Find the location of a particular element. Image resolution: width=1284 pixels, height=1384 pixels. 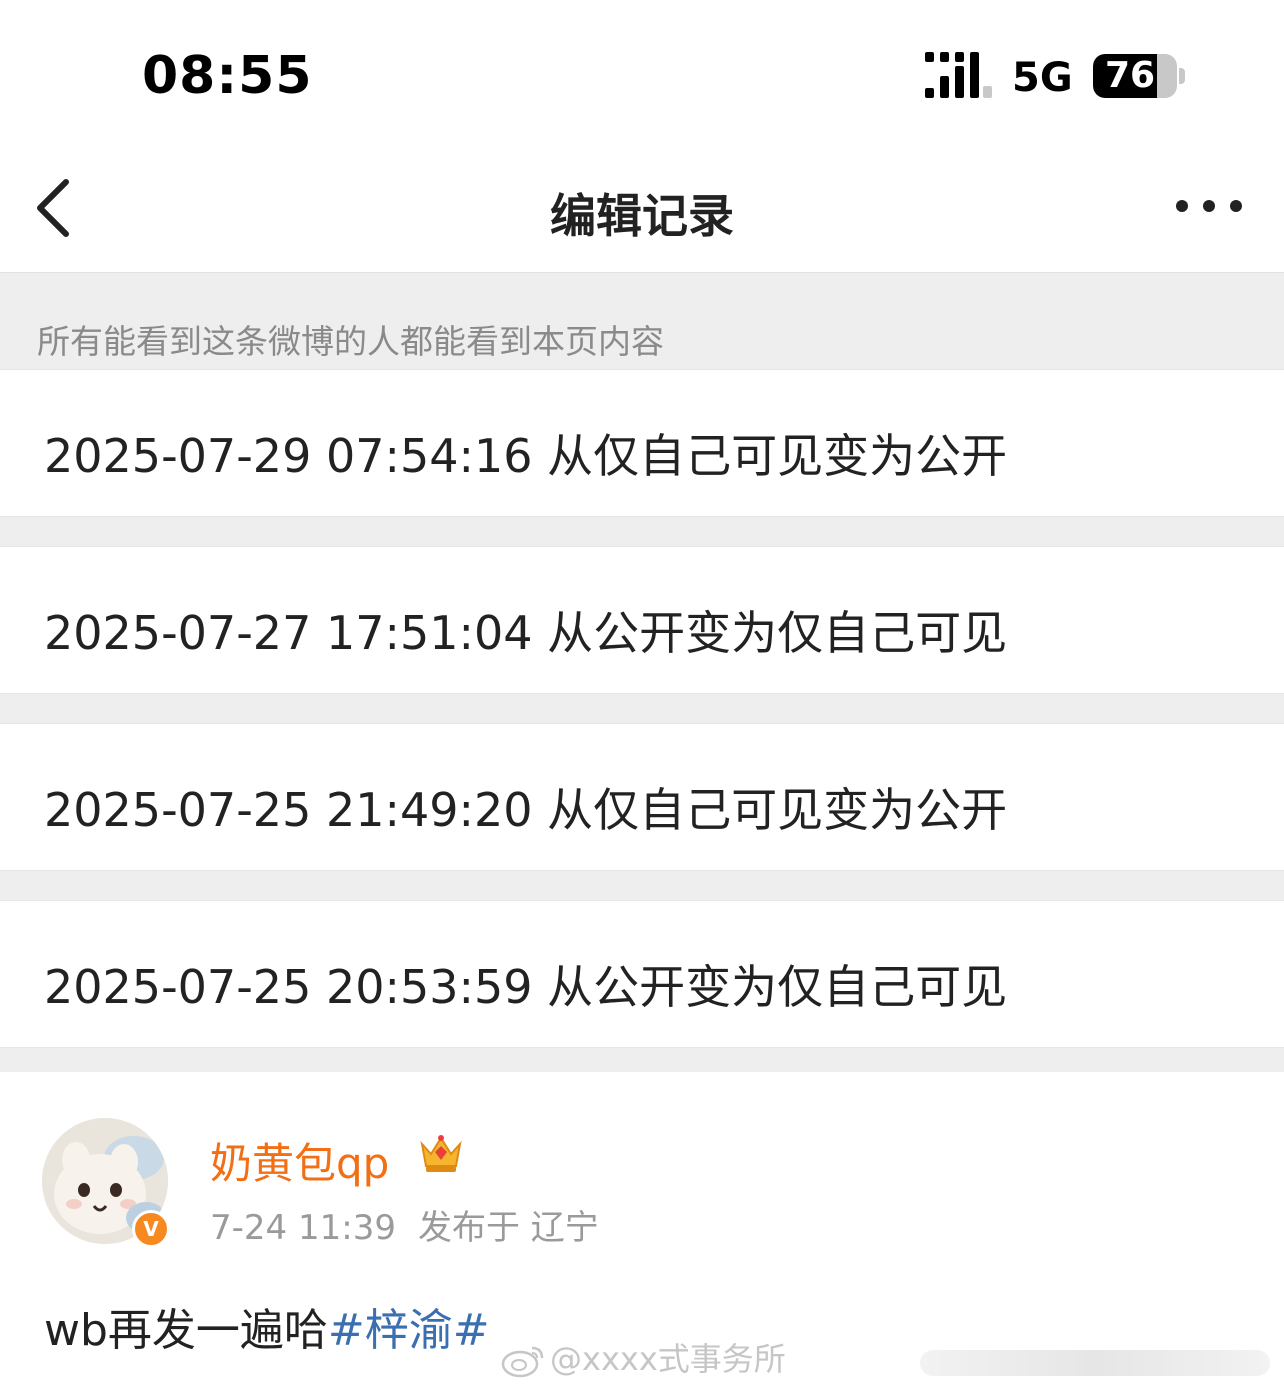

edit-record-text: 2025-07-25 21:49:20 从仅自己可见变为公开 is located at coordinates (526, 810).